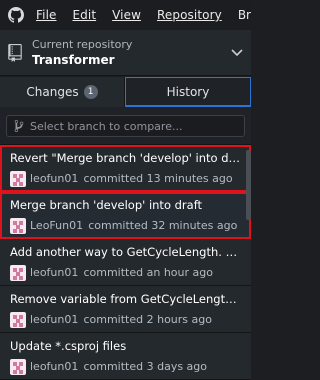 The height and width of the screenshot is (380, 320). I want to click on current-repository-selector: Current repository Transformer, so click(125, 53).